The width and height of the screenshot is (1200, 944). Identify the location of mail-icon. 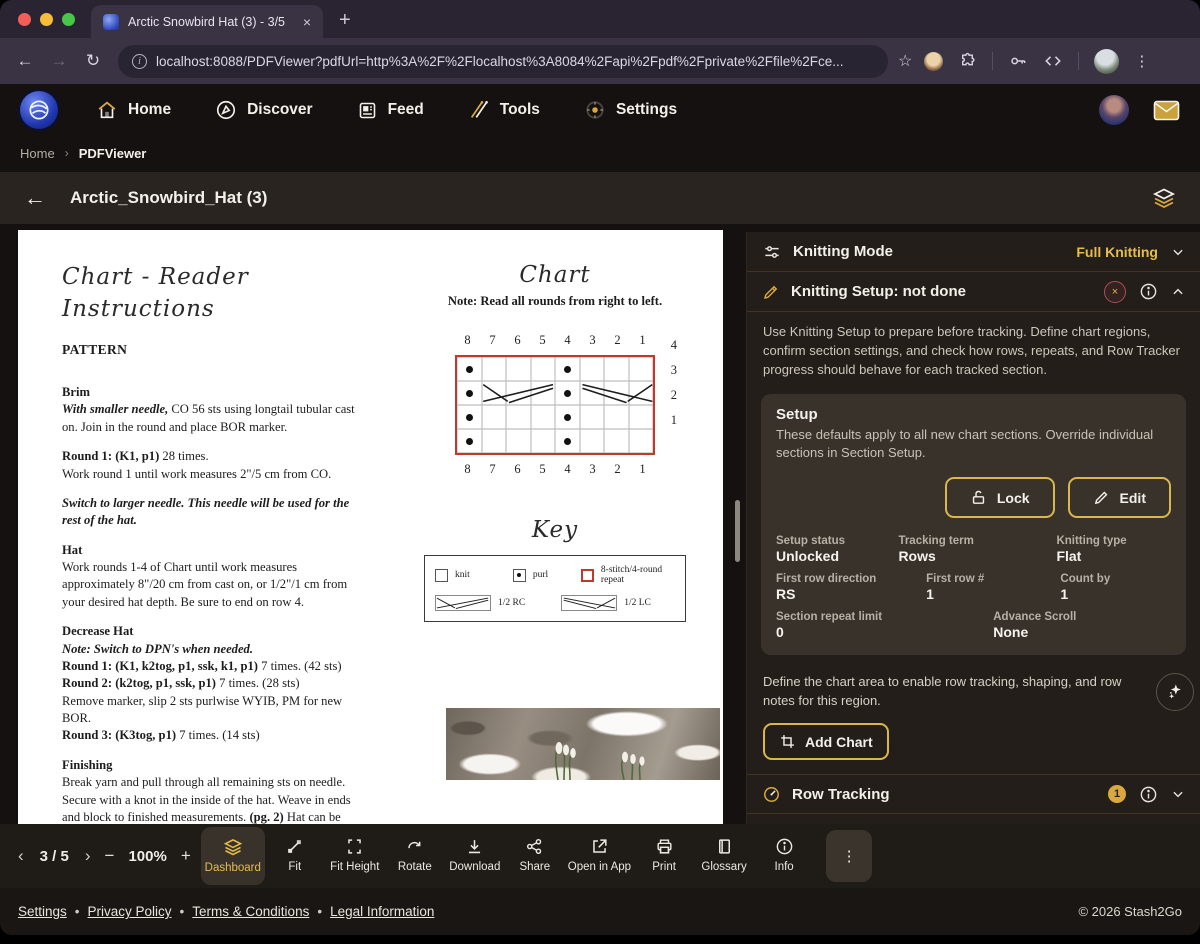
(1166, 110).